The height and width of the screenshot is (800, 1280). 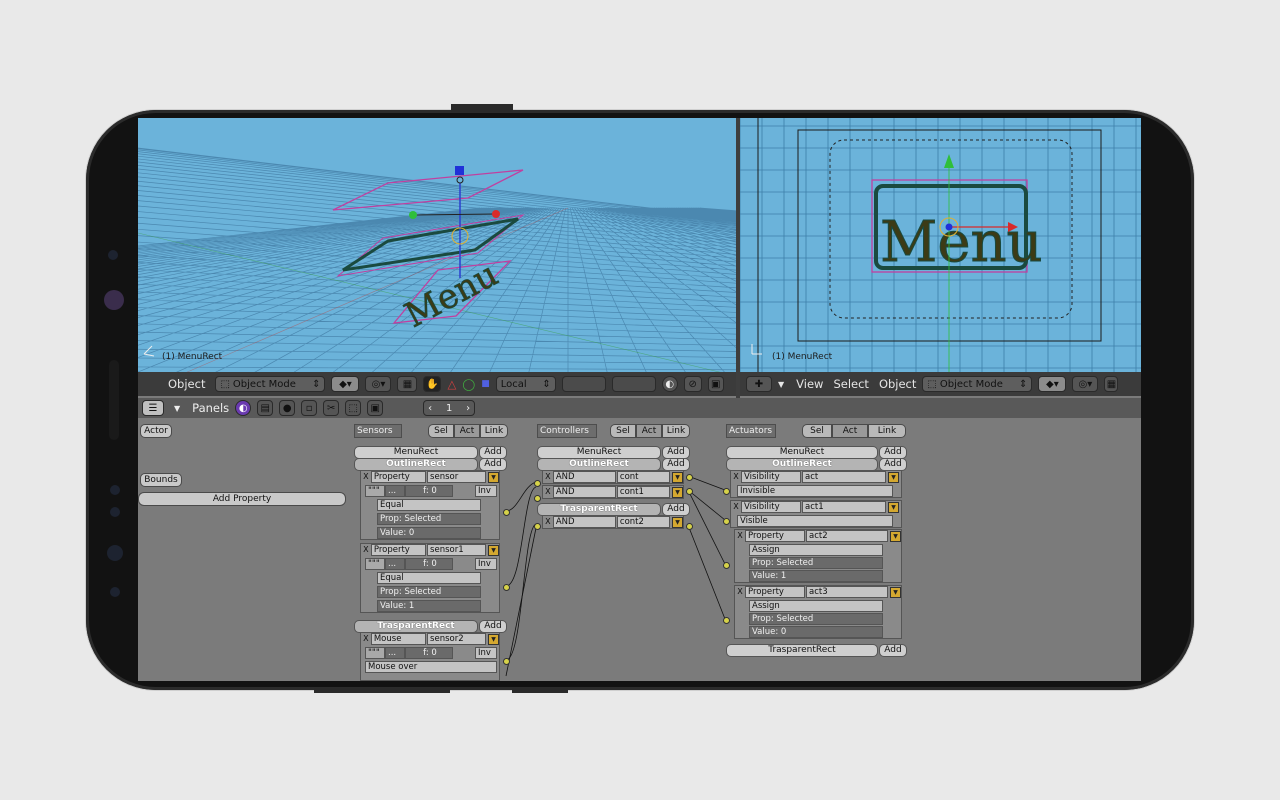 What do you see at coordinates (977, 384) in the screenshot?
I see `mode-select-right: ⬚ Object Mode ⇕` at bounding box center [977, 384].